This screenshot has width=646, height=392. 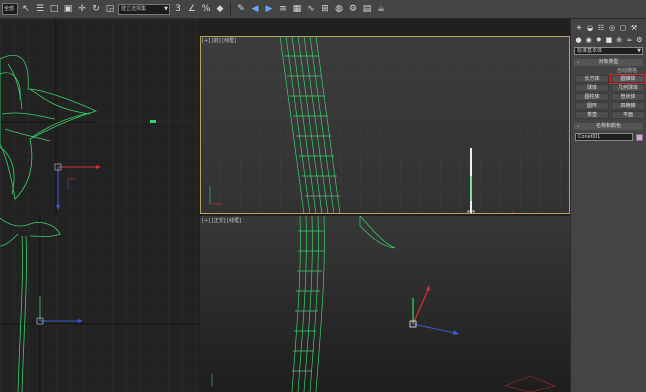 What do you see at coordinates (629, 40) in the screenshot?
I see `space-warps-icon: ≈` at bounding box center [629, 40].